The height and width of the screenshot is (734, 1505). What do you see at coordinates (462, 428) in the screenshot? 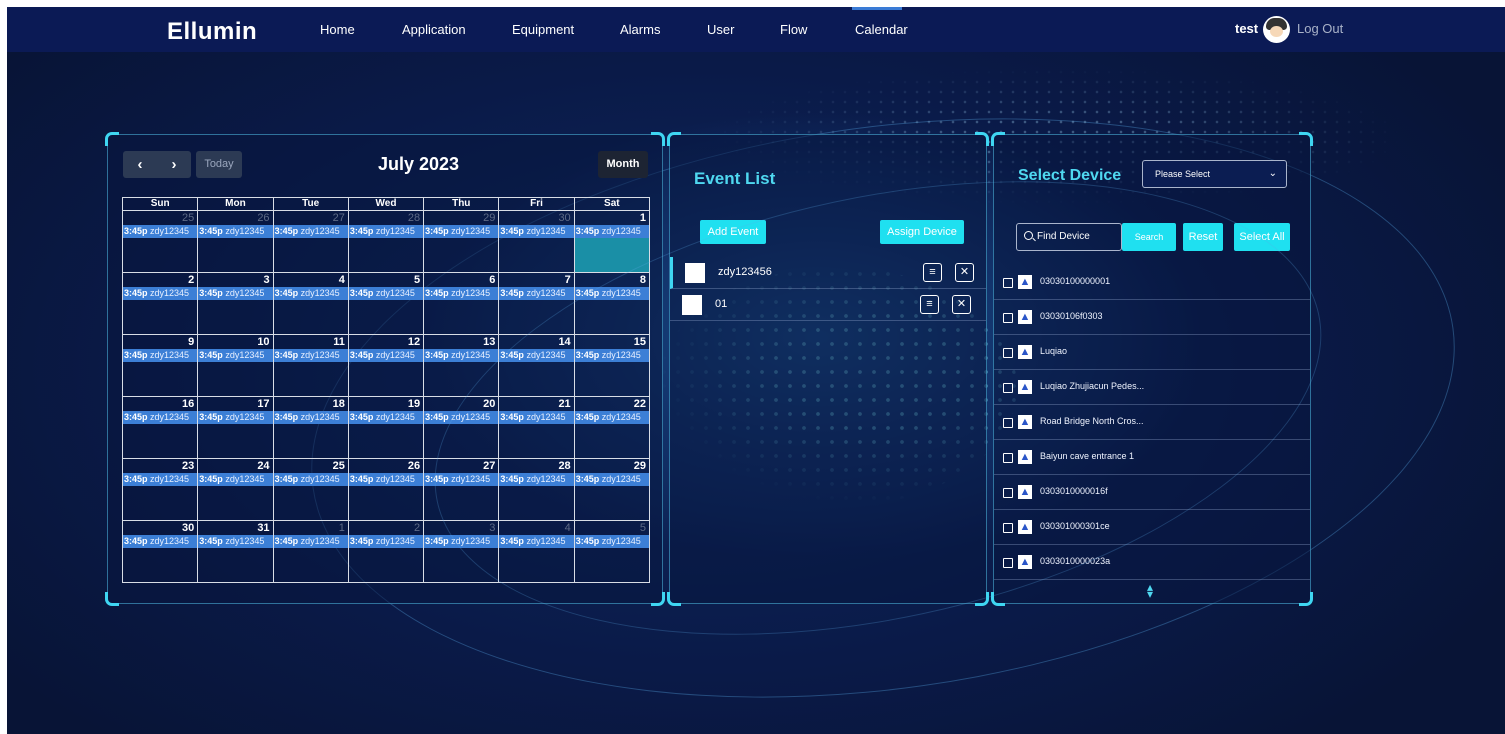
I see `calendar-day-cell: 20 3:45p zdy12345` at bounding box center [462, 428].